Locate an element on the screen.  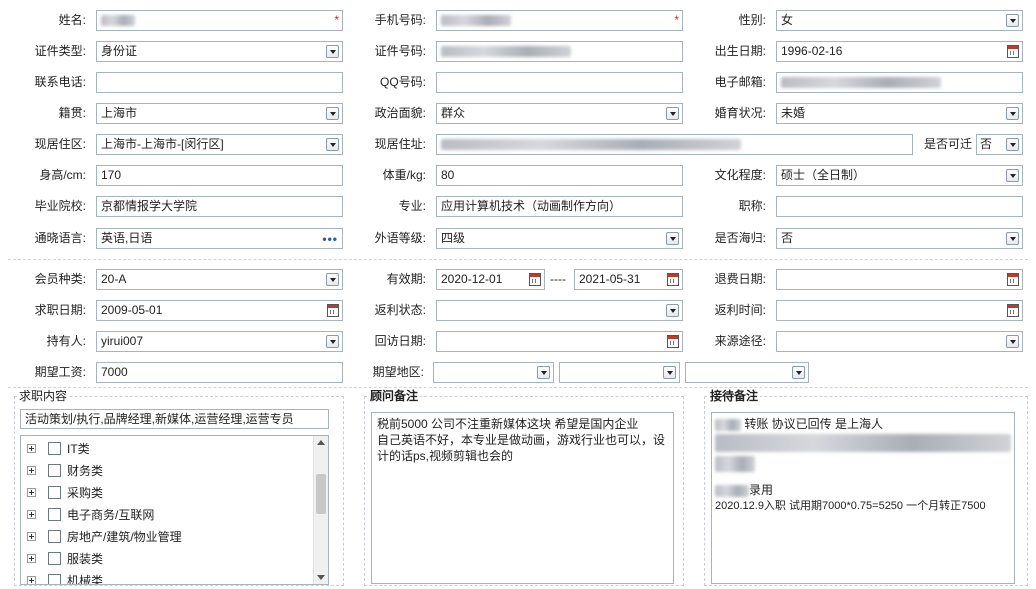
native-select: 上海市 is located at coordinates (219, 113).